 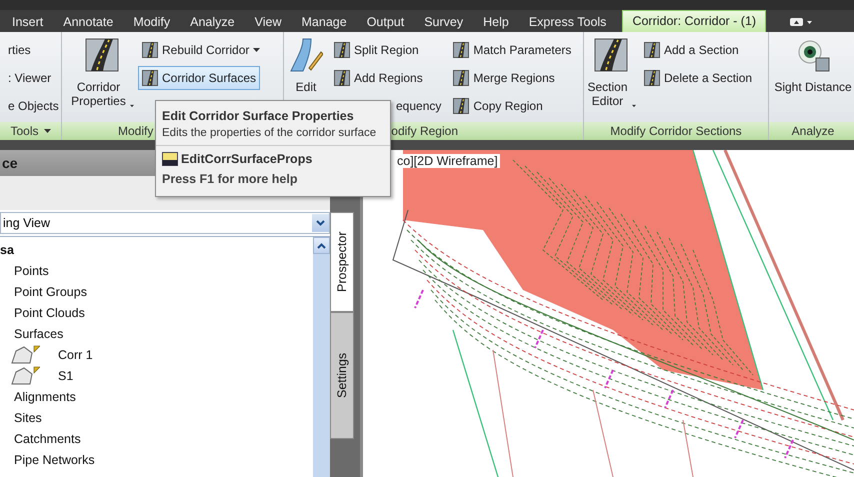 What do you see at coordinates (342, 375) in the screenshot?
I see `side-tab: Settings` at bounding box center [342, 375].